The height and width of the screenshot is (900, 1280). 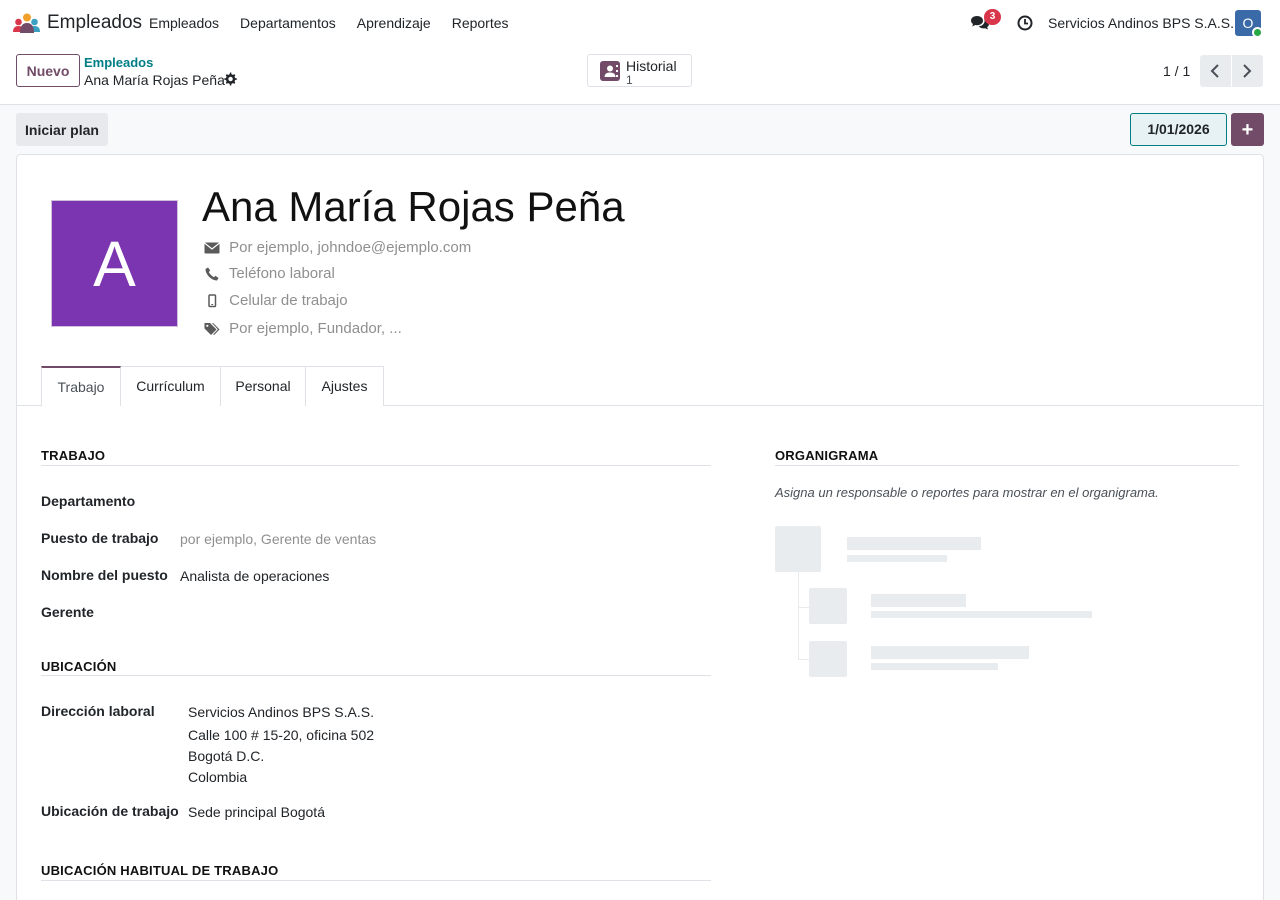 I want to click on tab-curriculum: Currículum, so click(x=170, y=386).